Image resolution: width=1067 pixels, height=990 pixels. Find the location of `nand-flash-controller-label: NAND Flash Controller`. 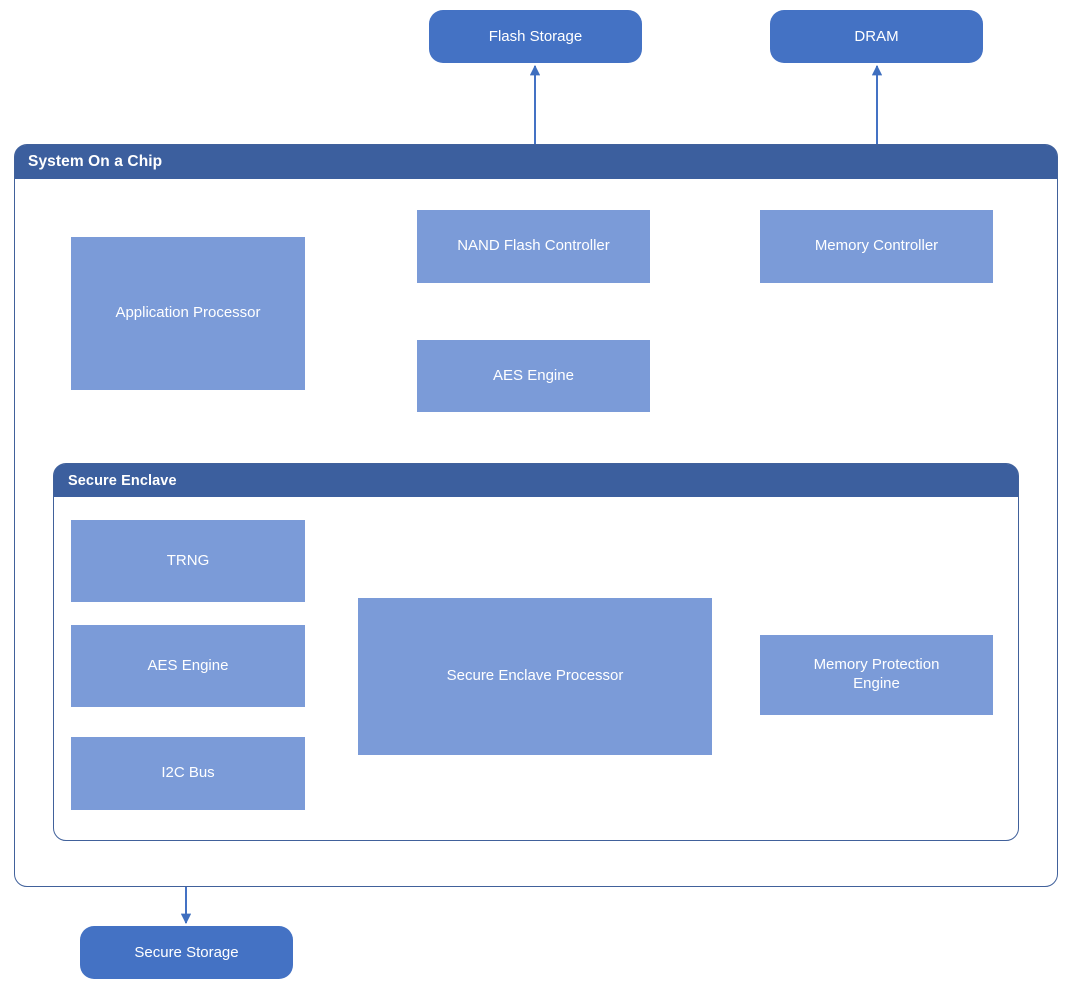

nand-flash-controller-label: NAND Flash Controller is located at coordinates (533, 246).